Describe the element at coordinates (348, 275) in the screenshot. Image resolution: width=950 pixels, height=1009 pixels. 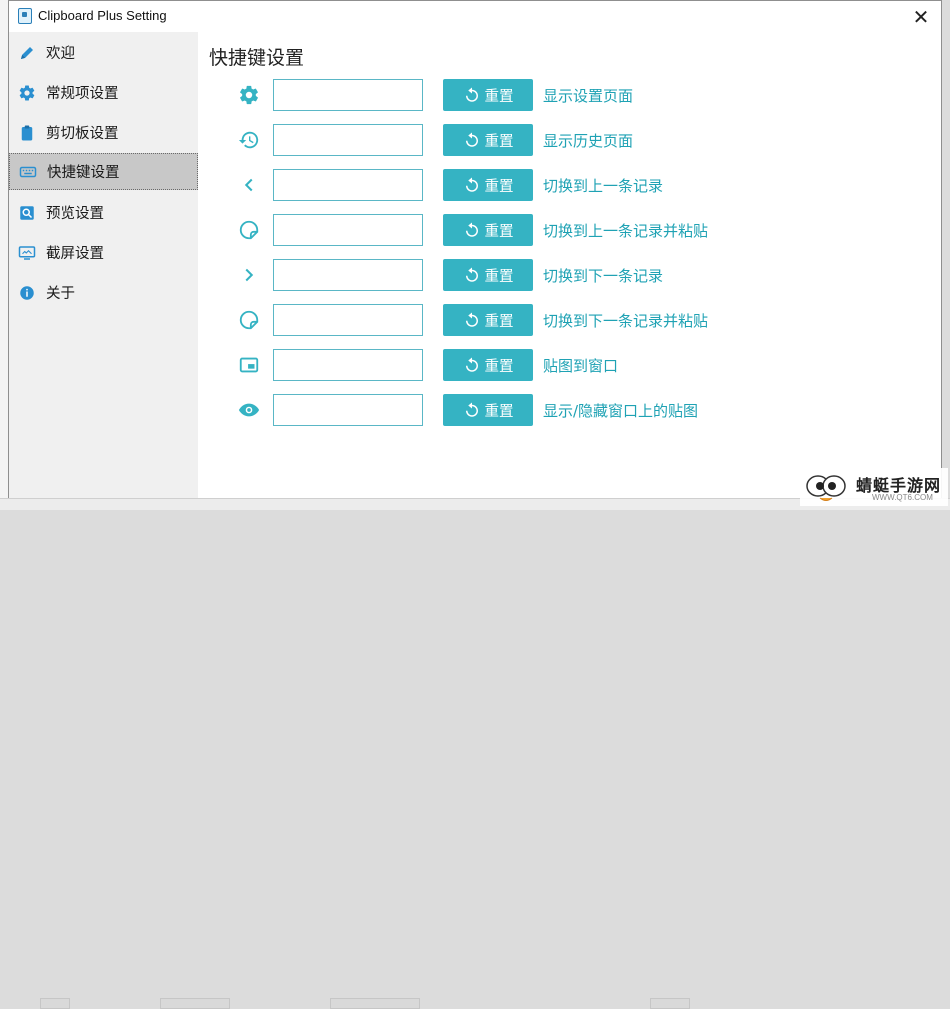
I see `shortcut-input-next-record` at that location.